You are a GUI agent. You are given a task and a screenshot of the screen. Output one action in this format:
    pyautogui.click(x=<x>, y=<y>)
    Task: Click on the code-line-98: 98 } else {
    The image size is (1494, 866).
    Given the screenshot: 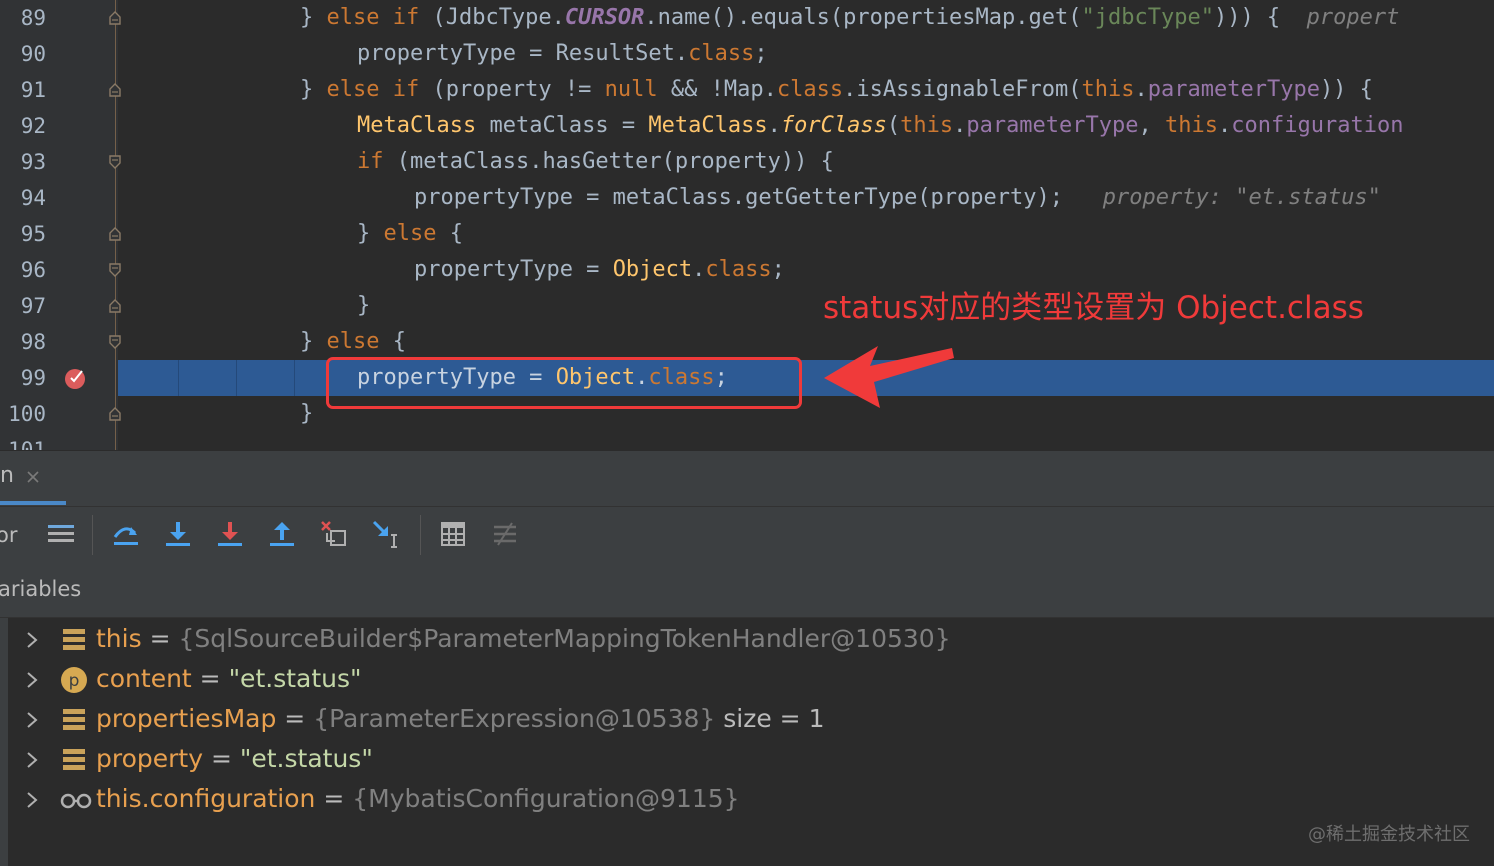 What is the action you would take?
    pyautogui.click(x=747, y=342)
    